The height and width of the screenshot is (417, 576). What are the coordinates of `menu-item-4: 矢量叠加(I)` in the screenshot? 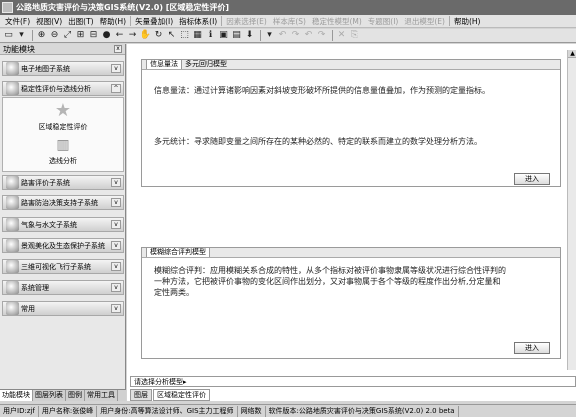 It's located at (154, 21).